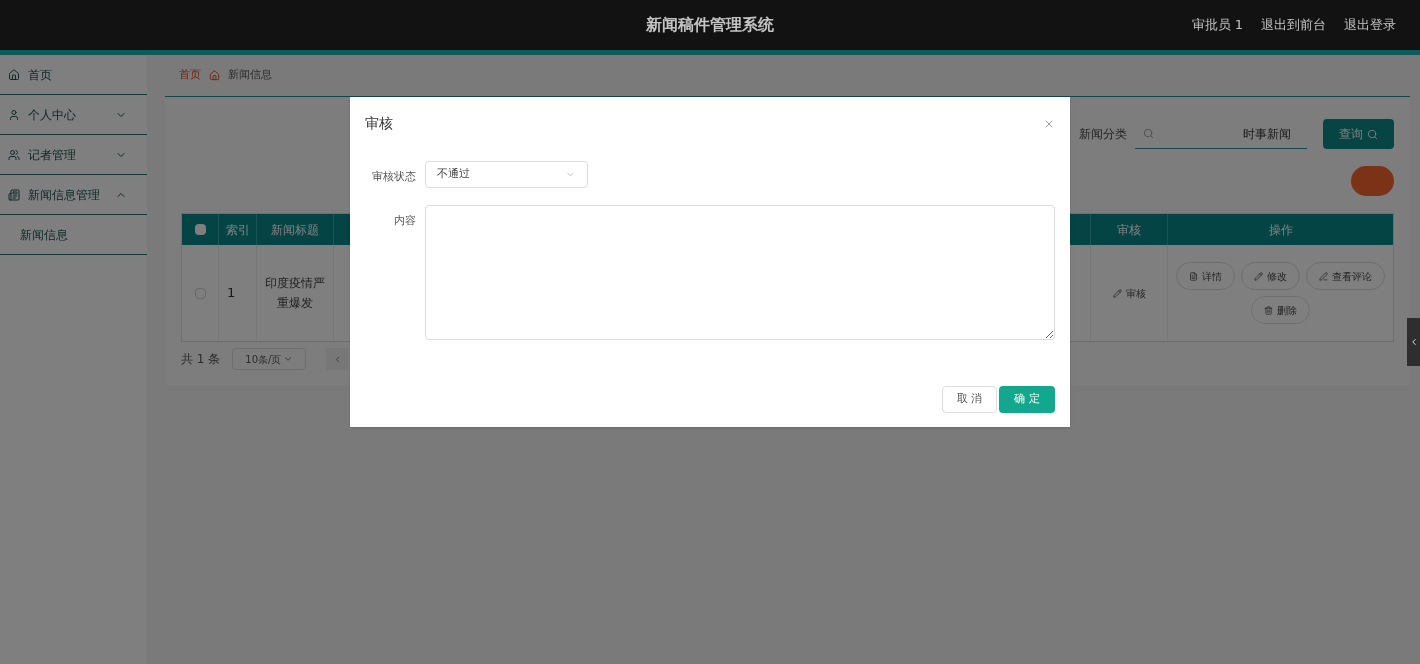 The image size is (1420, 664). What do you see at coordinates (190, 75) in the screenshot?
I see `breadcrumb-link: 首页` at bounding box center [190, 75].